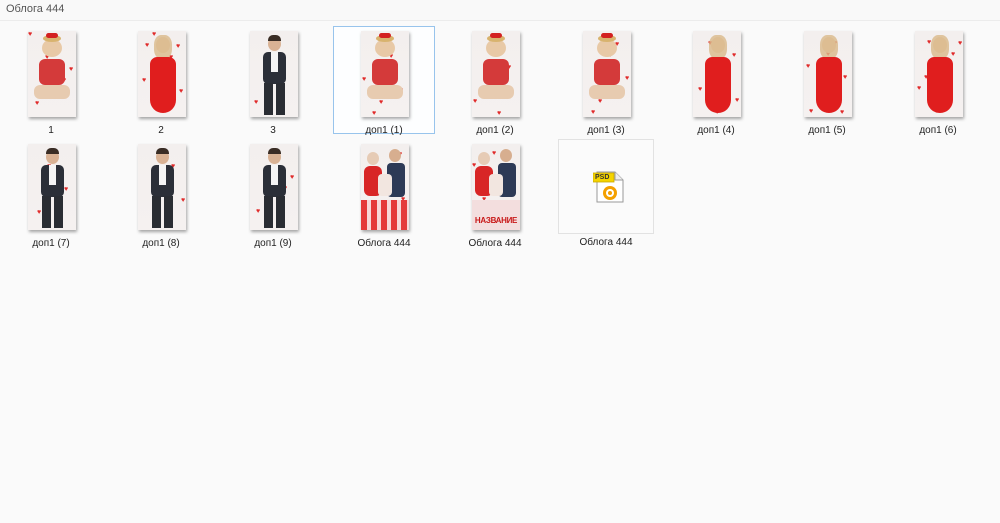 This screenshot has width=1000, height=523. I want to click on file-name-label: доп1 (2), so click(495, 130).